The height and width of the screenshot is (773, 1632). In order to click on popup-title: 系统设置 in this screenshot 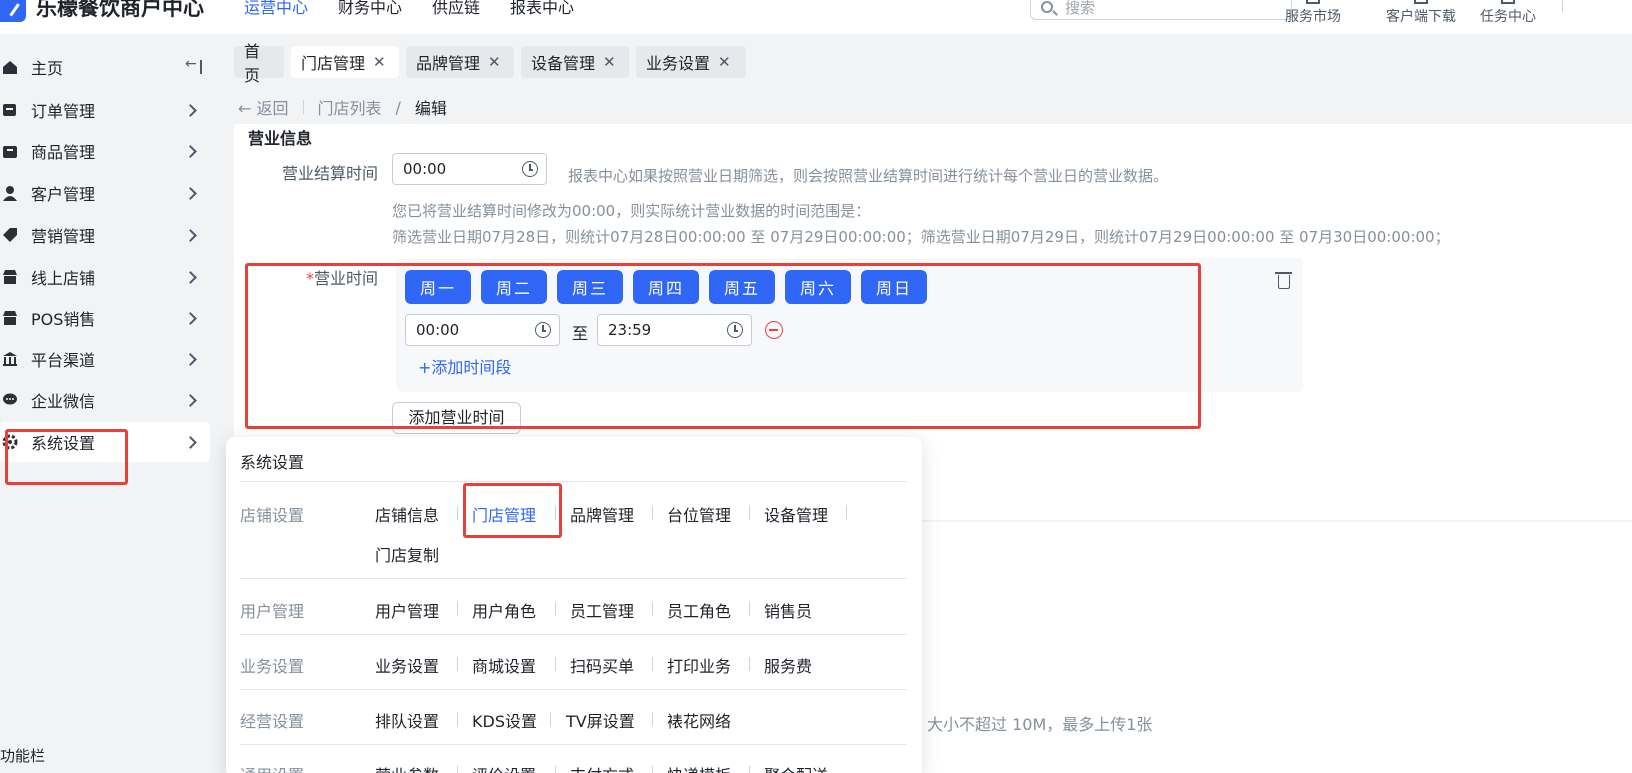, I will do `click(272, 462)`.